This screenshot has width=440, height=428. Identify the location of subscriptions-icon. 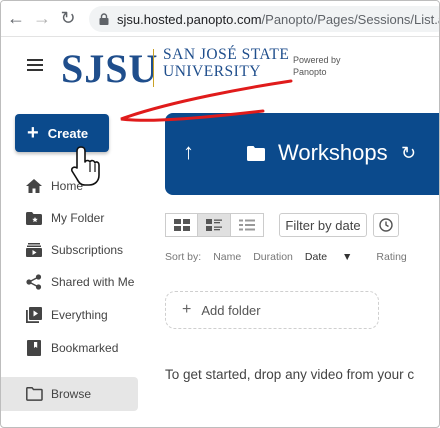
(34, 250).